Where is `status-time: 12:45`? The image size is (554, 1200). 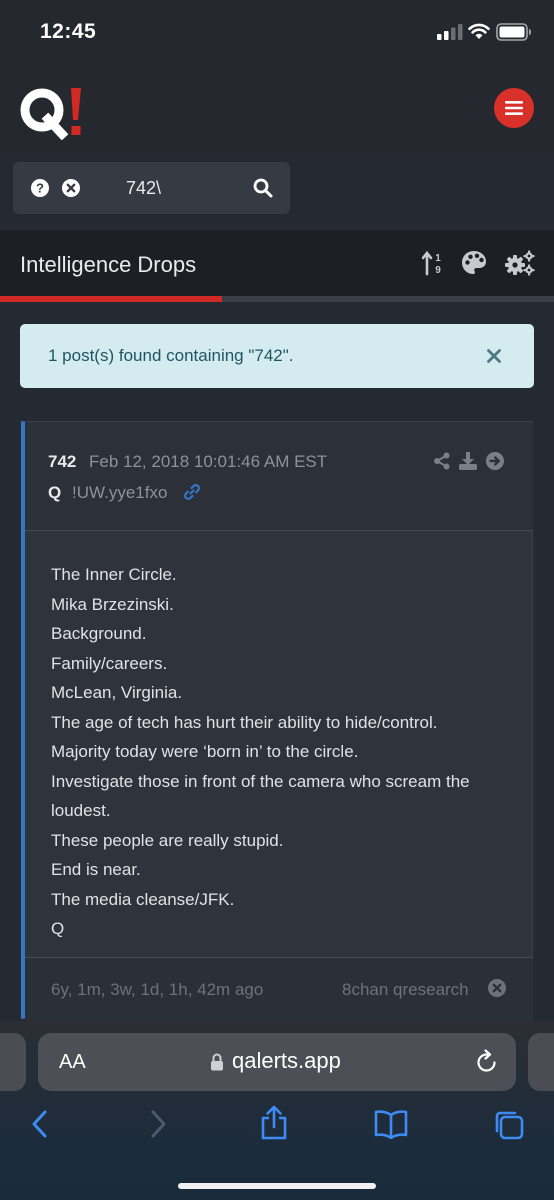
status-time: 12:45 is located at coordinates (68, 31).